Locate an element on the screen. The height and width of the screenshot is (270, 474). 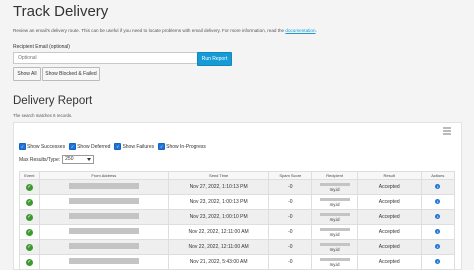
col-event: Event is located at coordinates (29, 175).